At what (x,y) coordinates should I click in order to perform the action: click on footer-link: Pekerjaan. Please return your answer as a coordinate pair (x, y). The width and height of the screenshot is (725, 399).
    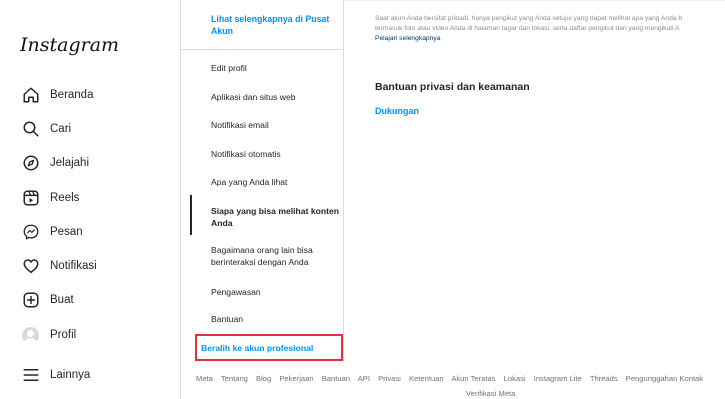
    Looking at the image, I should click on (296, 378).